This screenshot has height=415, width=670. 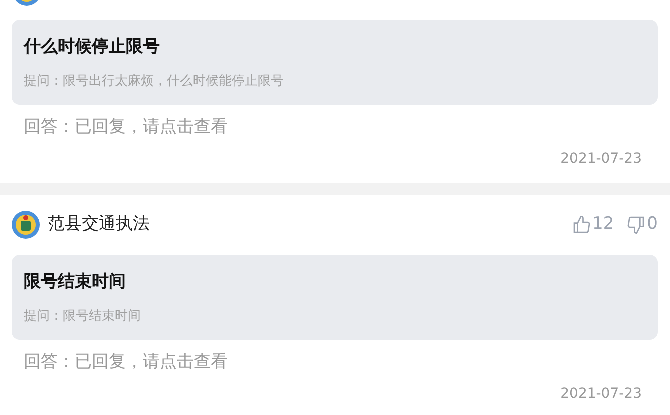 I want to click on question-title: 什么时候停止限号, so click(x=92, y=47).